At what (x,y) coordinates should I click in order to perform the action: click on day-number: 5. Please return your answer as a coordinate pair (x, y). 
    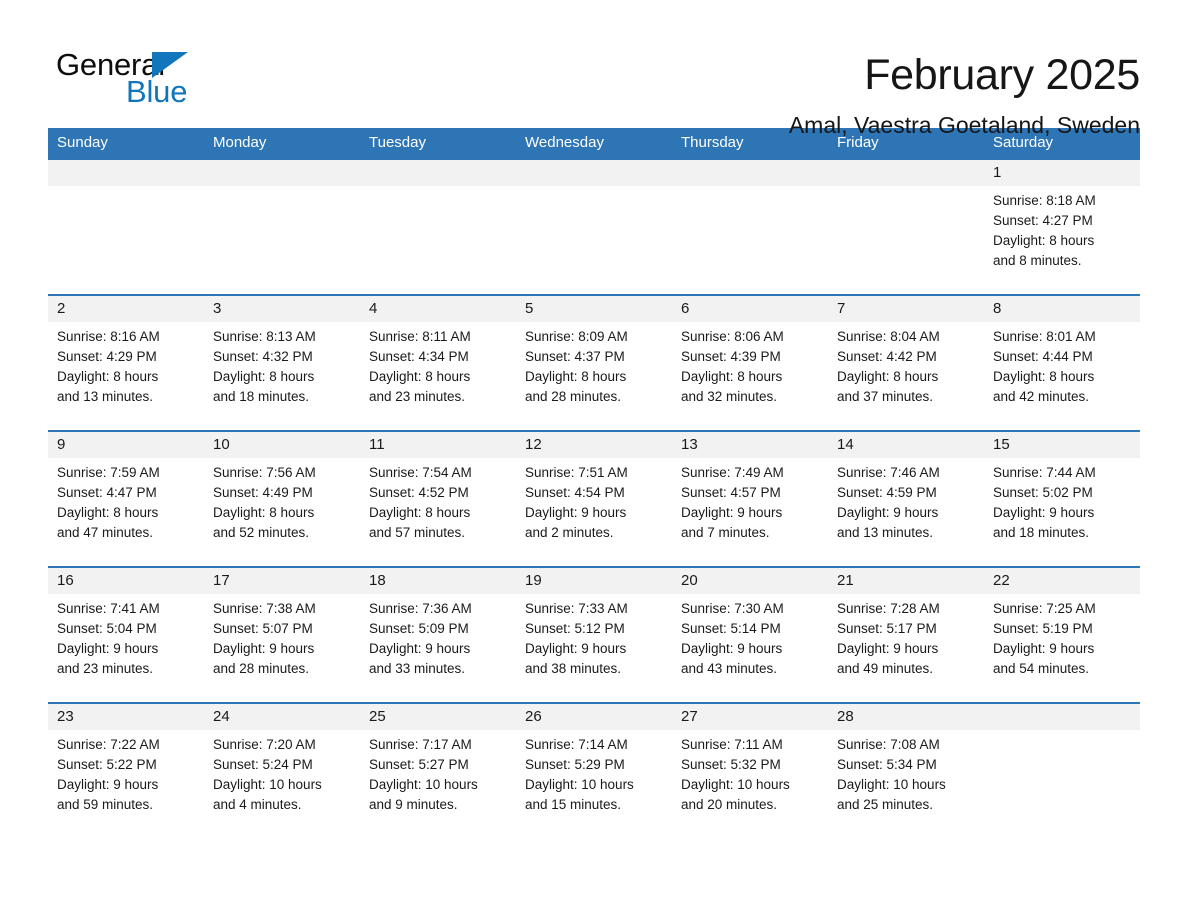
    Looking at the image, I should click on (529, 308).